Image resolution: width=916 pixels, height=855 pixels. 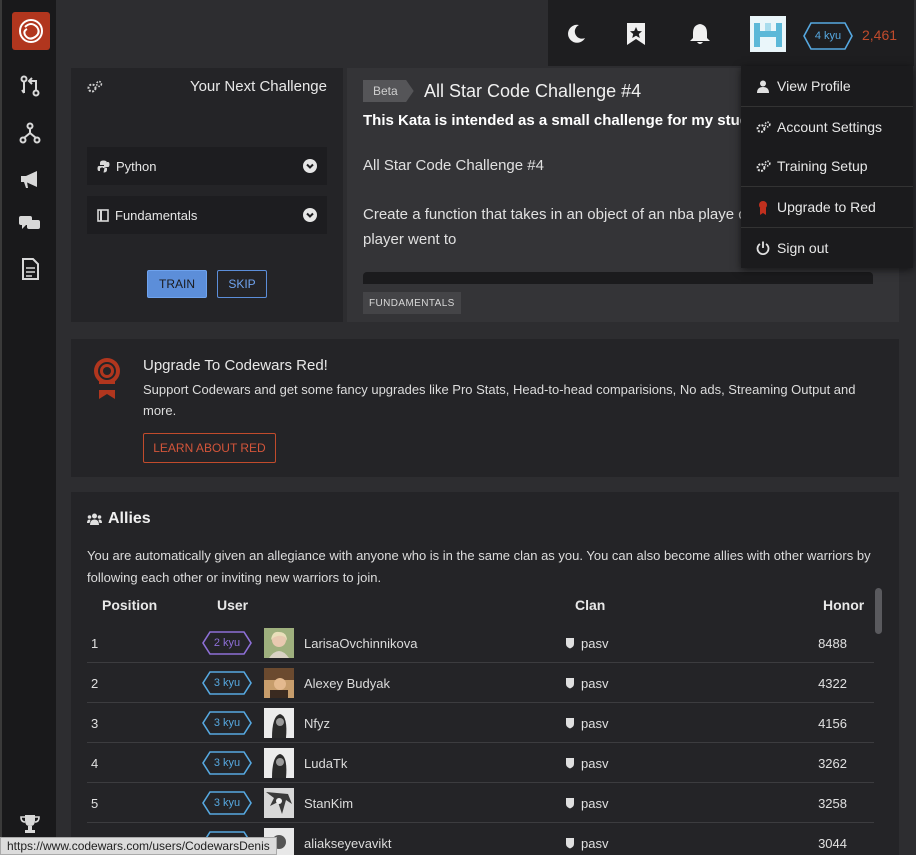 I want to click on user-avatar, so click(x=768, y=34).